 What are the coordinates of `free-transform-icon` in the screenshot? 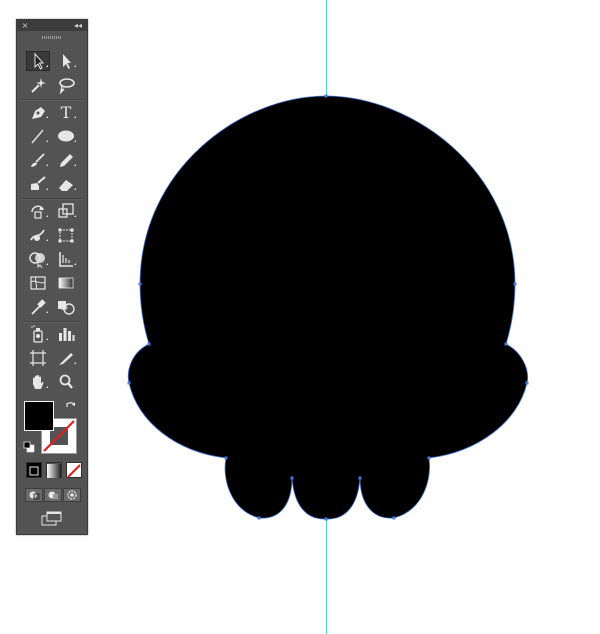 It's located at (66, 235).